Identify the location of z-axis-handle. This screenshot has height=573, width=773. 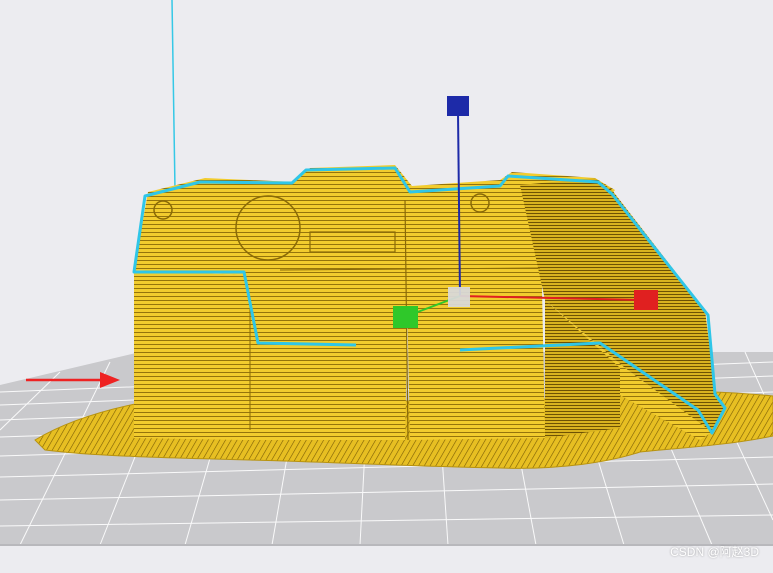
(458, 106).